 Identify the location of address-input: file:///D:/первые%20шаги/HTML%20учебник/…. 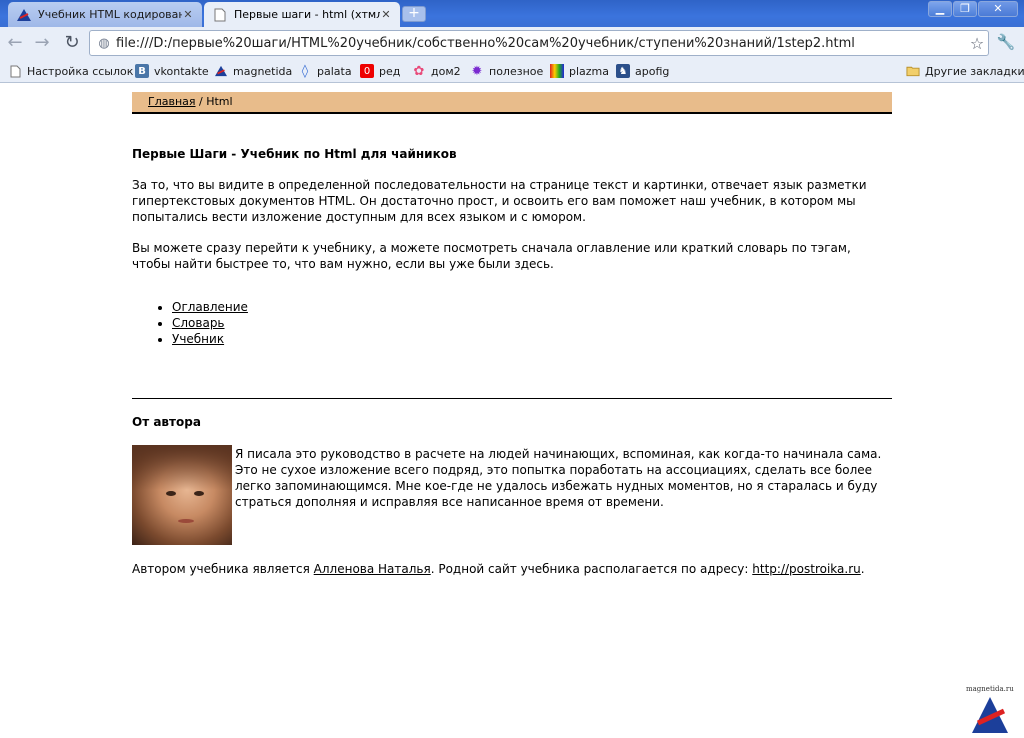
(540, 43).